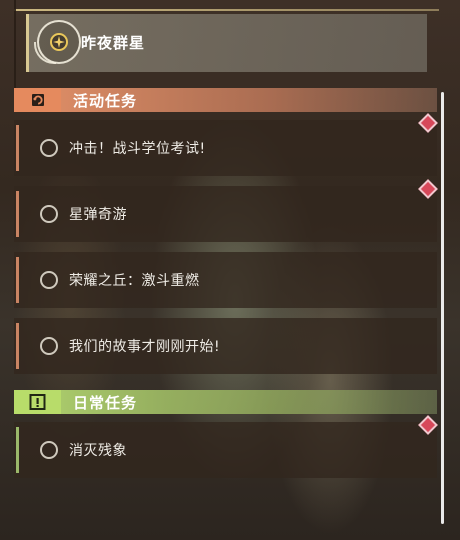 The width and height of the screenshot is (460, 540). What do you see at coordinates (105, 101) in the screenshot?
I see `section-title-event: 活动任务` at bounding box center [105, 101].